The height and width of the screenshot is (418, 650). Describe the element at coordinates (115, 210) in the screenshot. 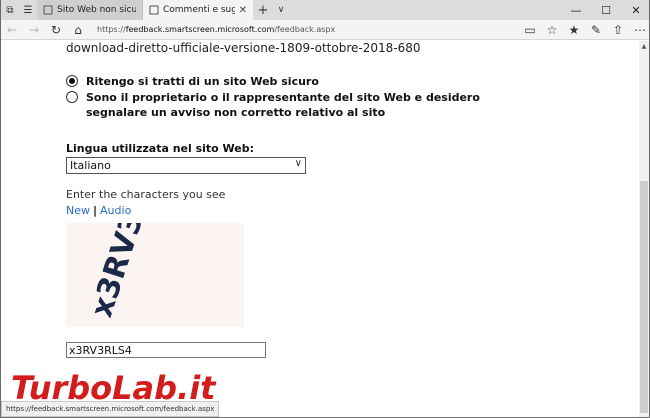

I see `captcha-audio-link: Audio` at that location.